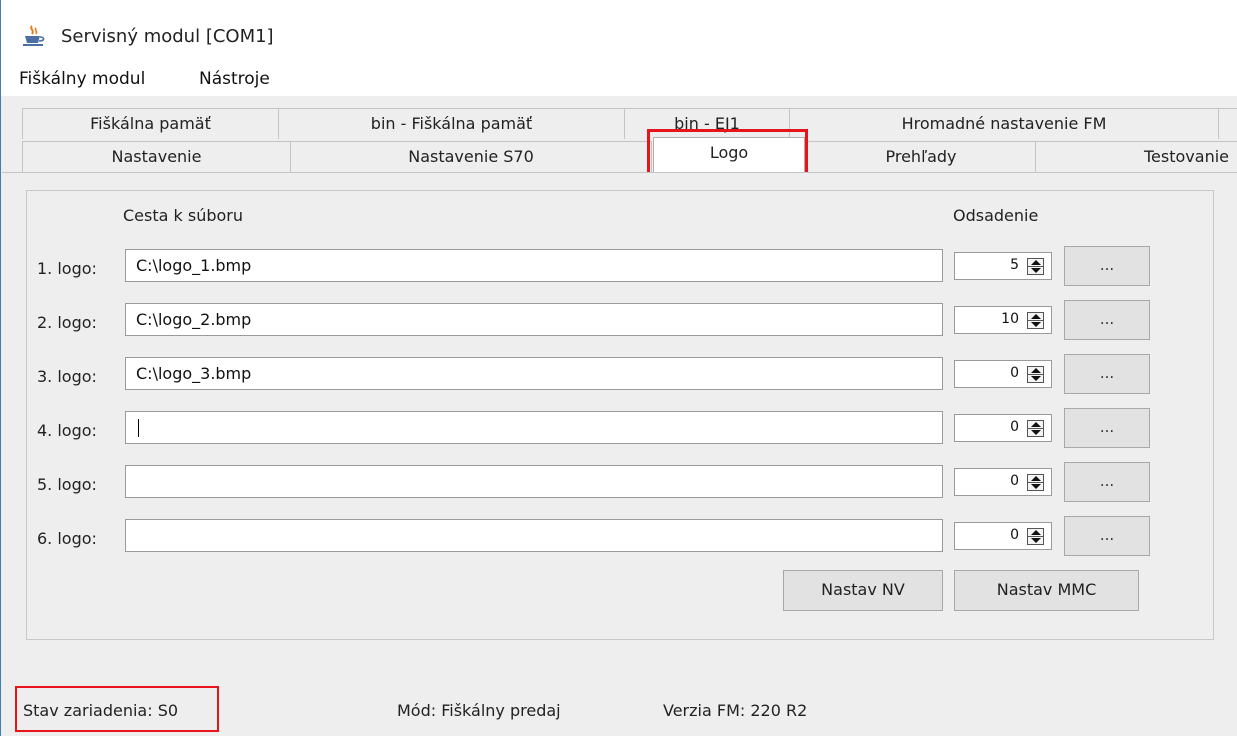 Image resolution: width=1237 pixels, height=736 pixels. I want to click on logo-2-path-input: C:\logo_2.bmp, so click(534, 319).